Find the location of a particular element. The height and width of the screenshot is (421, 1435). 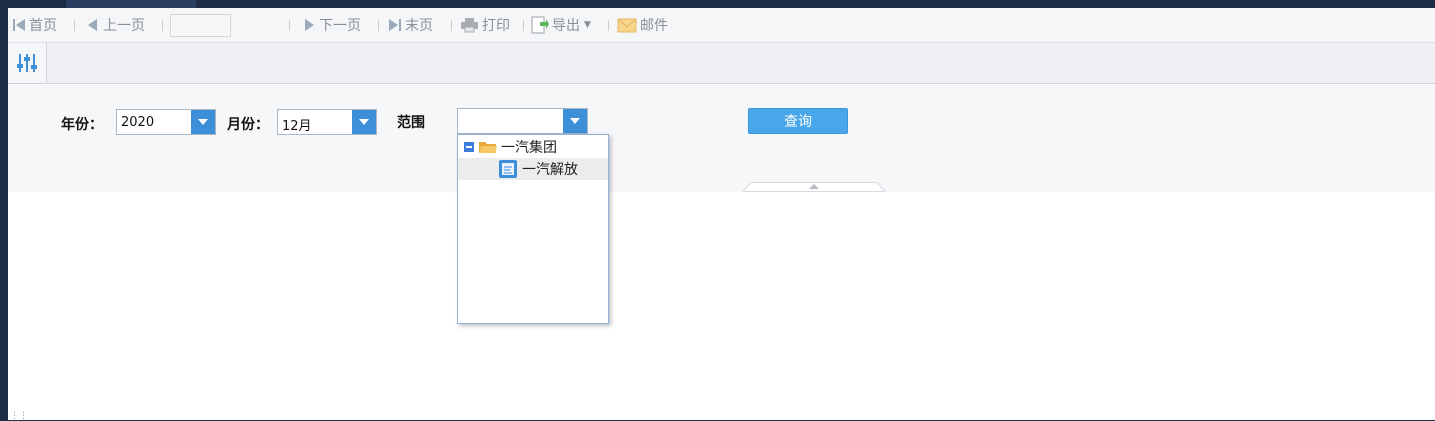

first-page-label: 首页 is located at coordinates (43, 26).